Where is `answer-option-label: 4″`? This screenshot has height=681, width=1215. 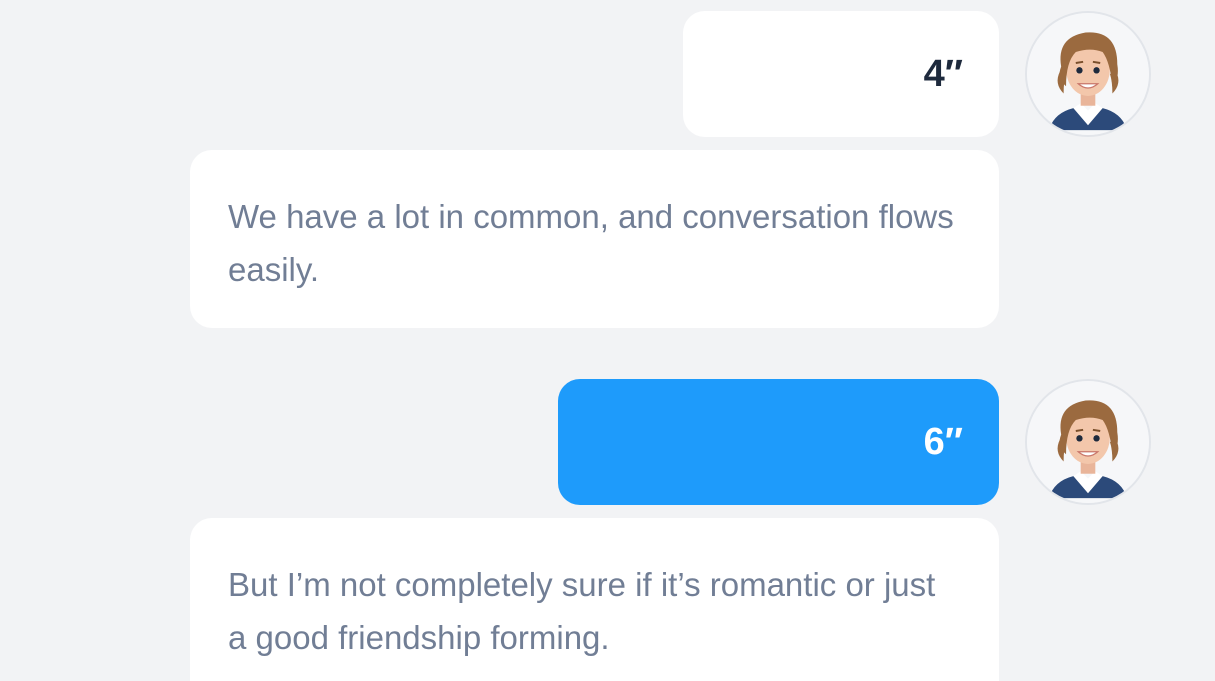
answer-option-label: 4″ is located at coordinates (943, 73).